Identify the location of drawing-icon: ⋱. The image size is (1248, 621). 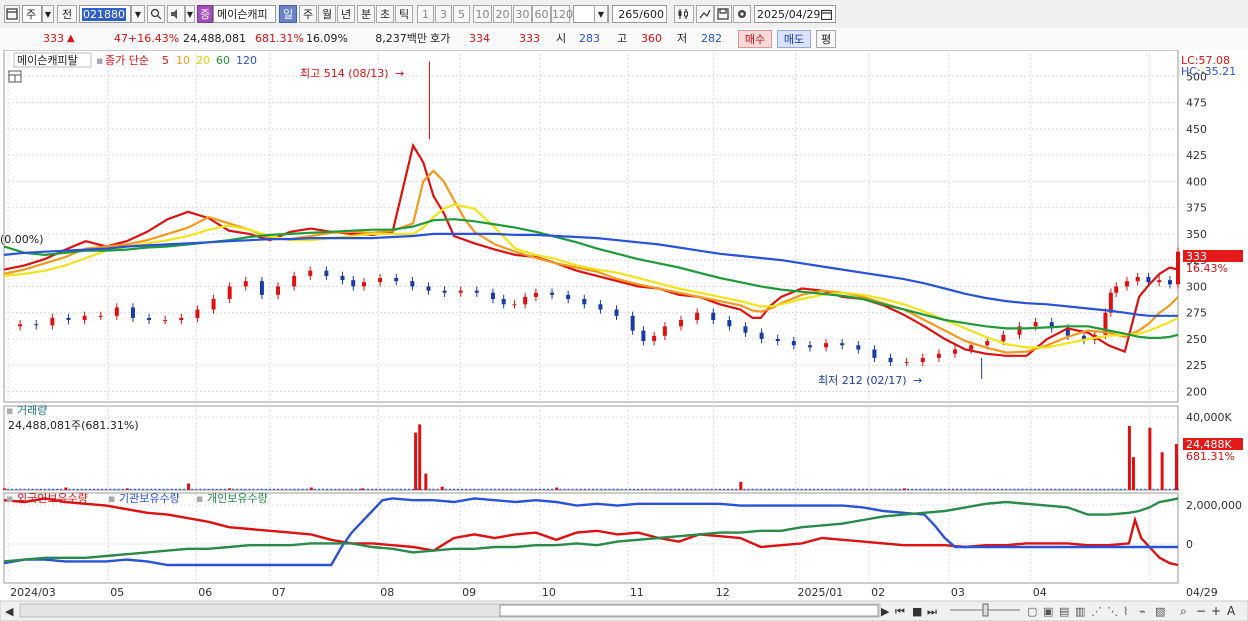
(1112, 611).